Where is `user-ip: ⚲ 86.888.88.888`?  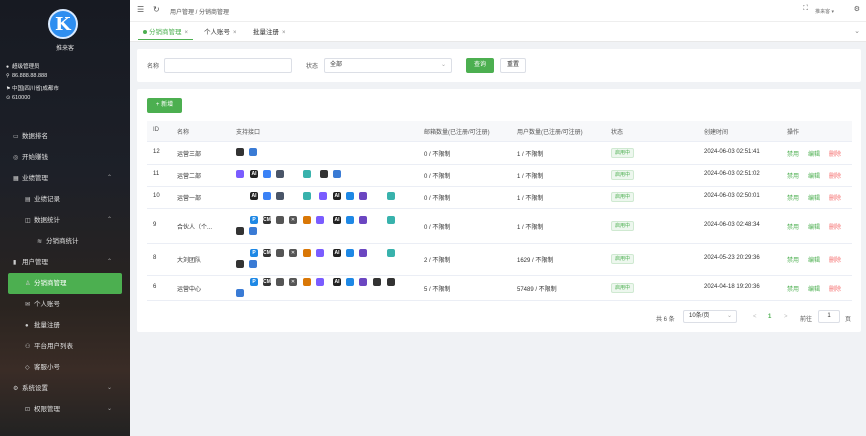 user-ip: ⚲ 86.888.88.888 is located at coordinates (27, 76).